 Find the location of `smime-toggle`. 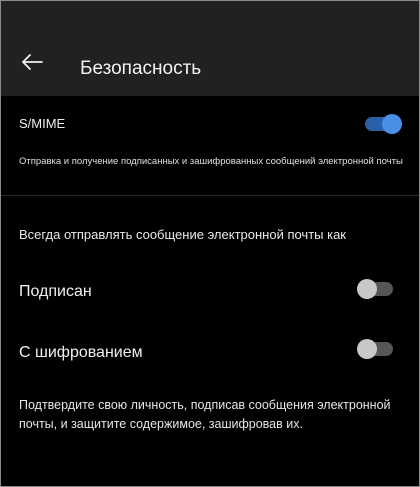

smime-toggle is located at coordinates (383, 124).